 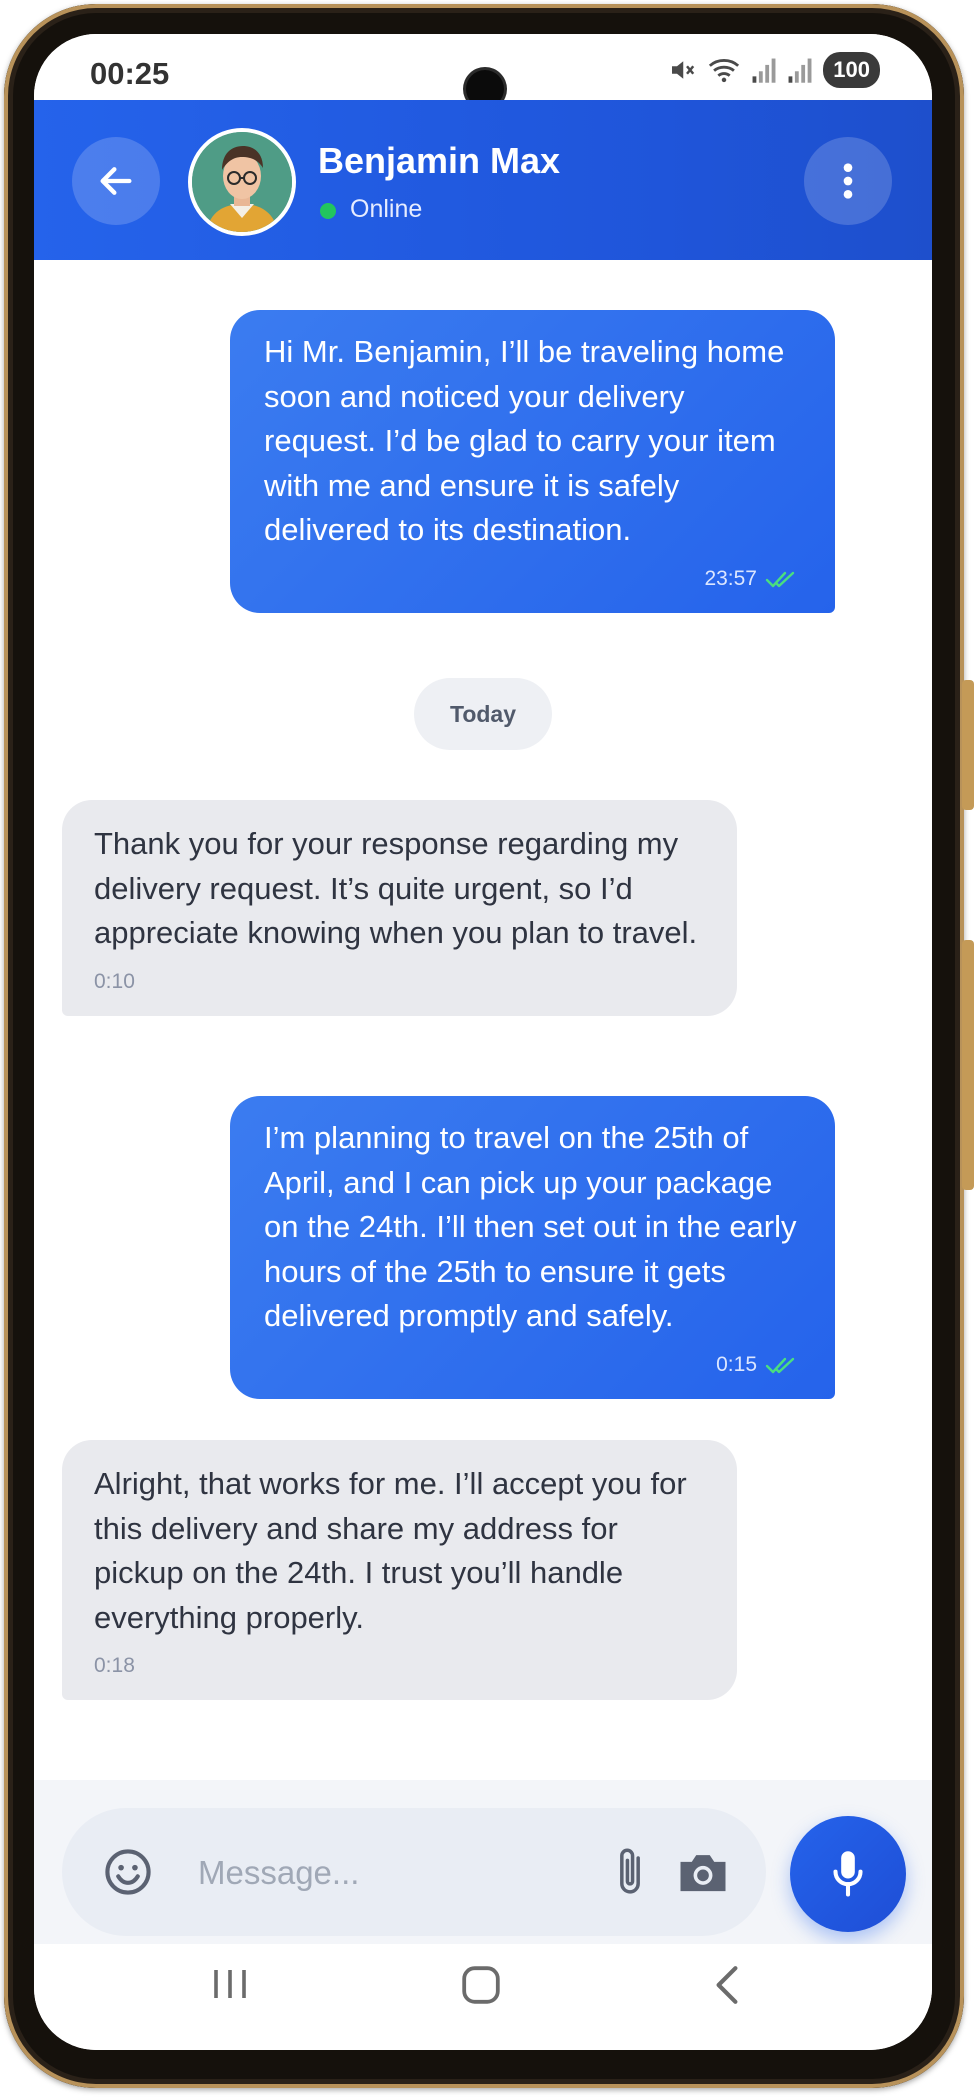 I want to click on contact-name: Benjamin Max, so click(x=439, y=161).